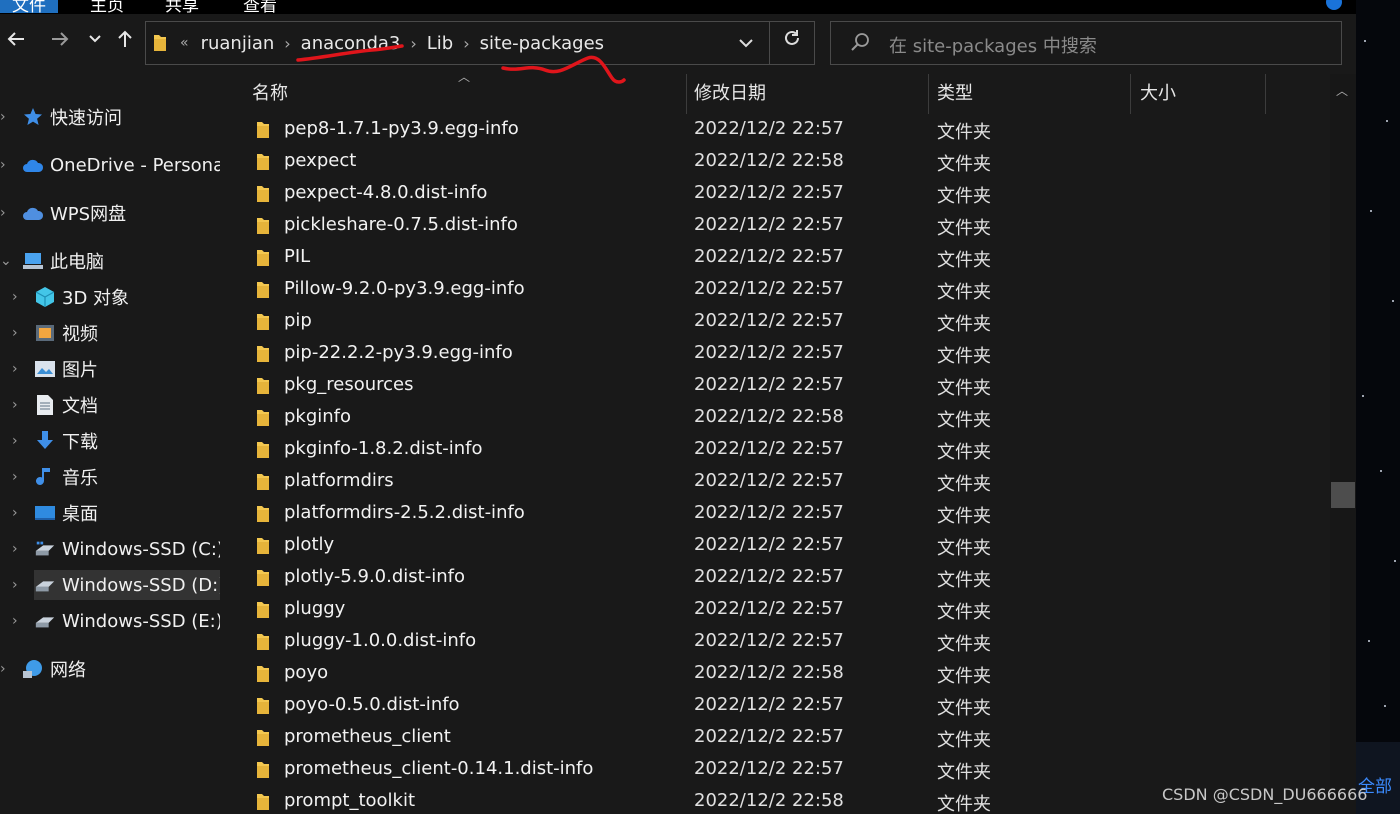 Image resolution: width=1400 pixels, height=814 pixels. What do you see at coordinates (6, 261) in the screenshot?
I see `chevron-down-icon: ⌄` at bounding box center [6, 261].